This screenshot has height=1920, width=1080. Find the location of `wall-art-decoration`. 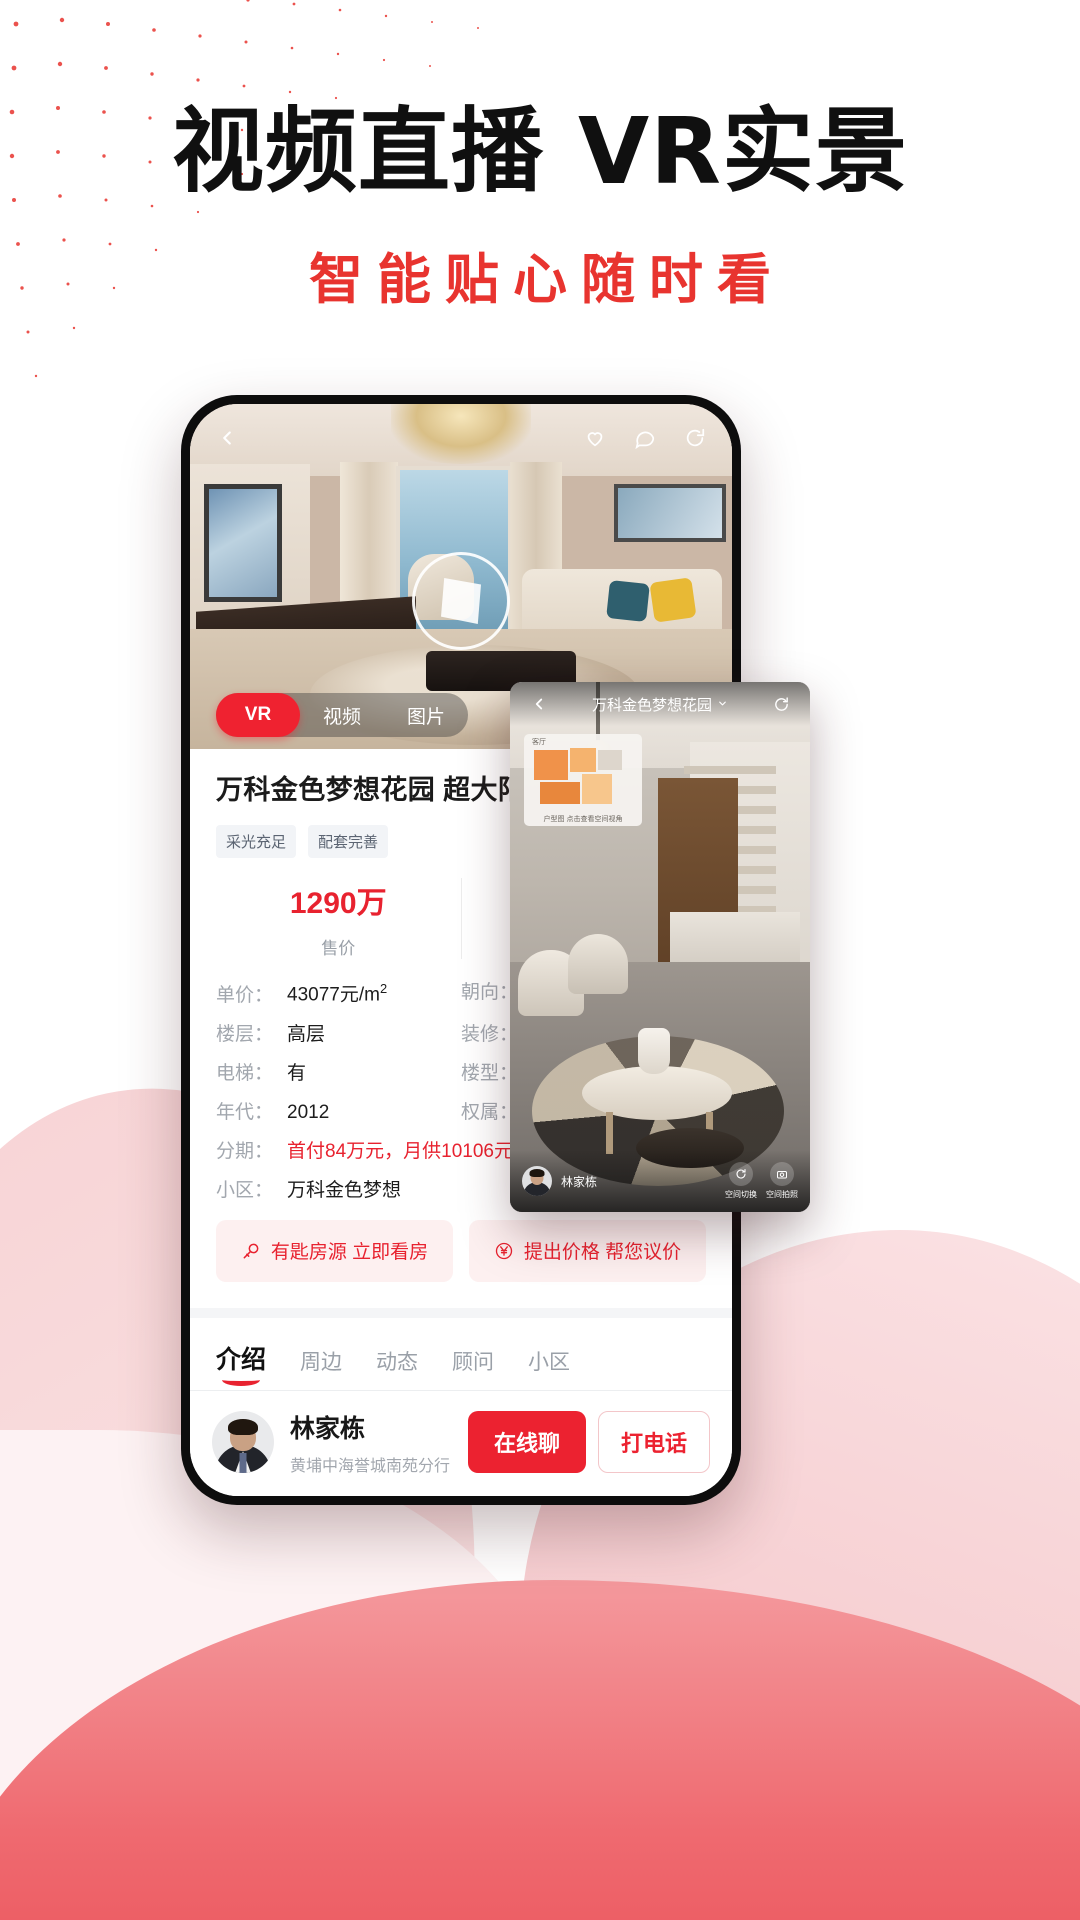

wall-art-decoration is located at coordinates (243, 543).